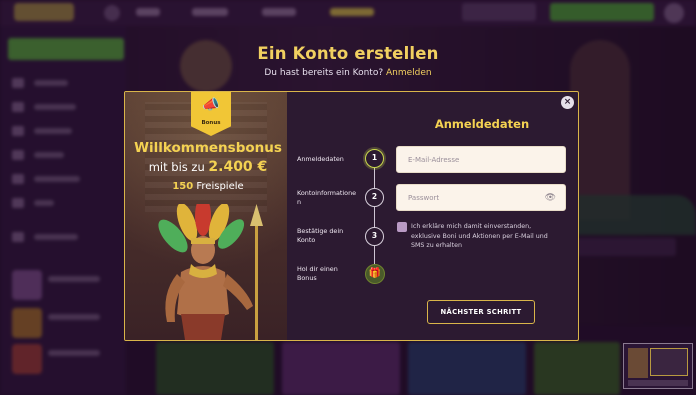 The width and height of the screenshot is (696, 395). What do you see at coordinates (567, 102) in the screenshot?
I see `close-icon: ×` at bounding box center [567, 102].